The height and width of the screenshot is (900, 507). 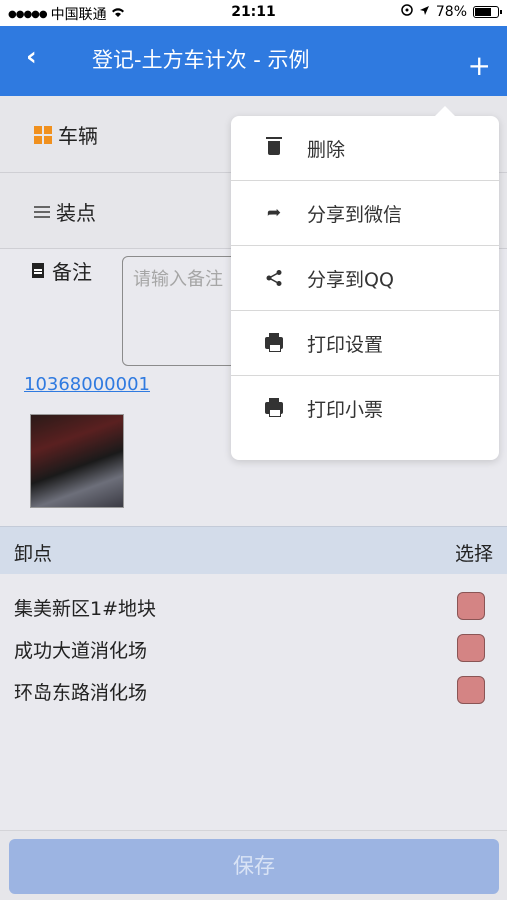 I want to click on battery-fill, so click(x=483, y=12).